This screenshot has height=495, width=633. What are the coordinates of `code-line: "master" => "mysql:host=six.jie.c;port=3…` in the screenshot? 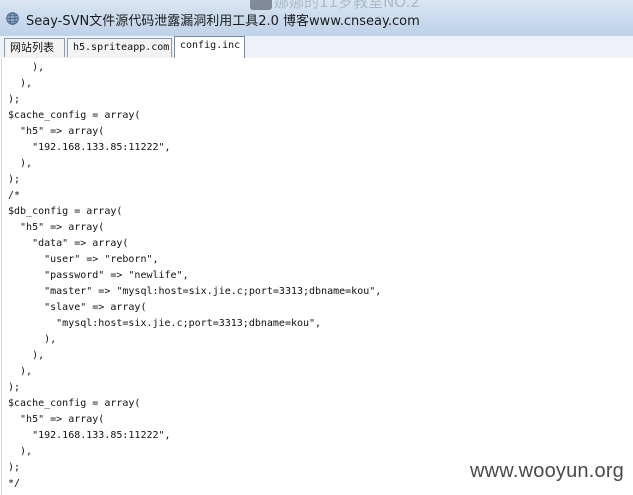 It's located at (195, 291).